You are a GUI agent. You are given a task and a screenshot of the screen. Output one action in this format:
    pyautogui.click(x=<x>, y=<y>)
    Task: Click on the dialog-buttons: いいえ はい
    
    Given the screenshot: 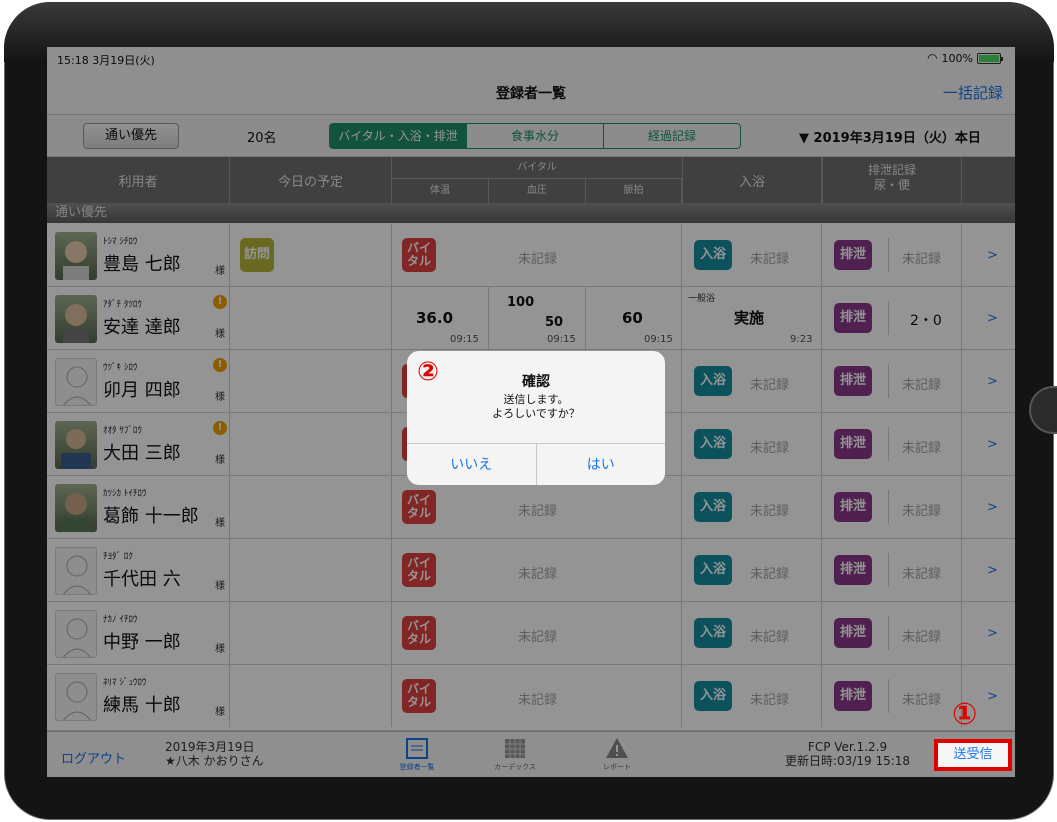 What is the action you would take?
    pyautogui.click(x=536, y=464)
    